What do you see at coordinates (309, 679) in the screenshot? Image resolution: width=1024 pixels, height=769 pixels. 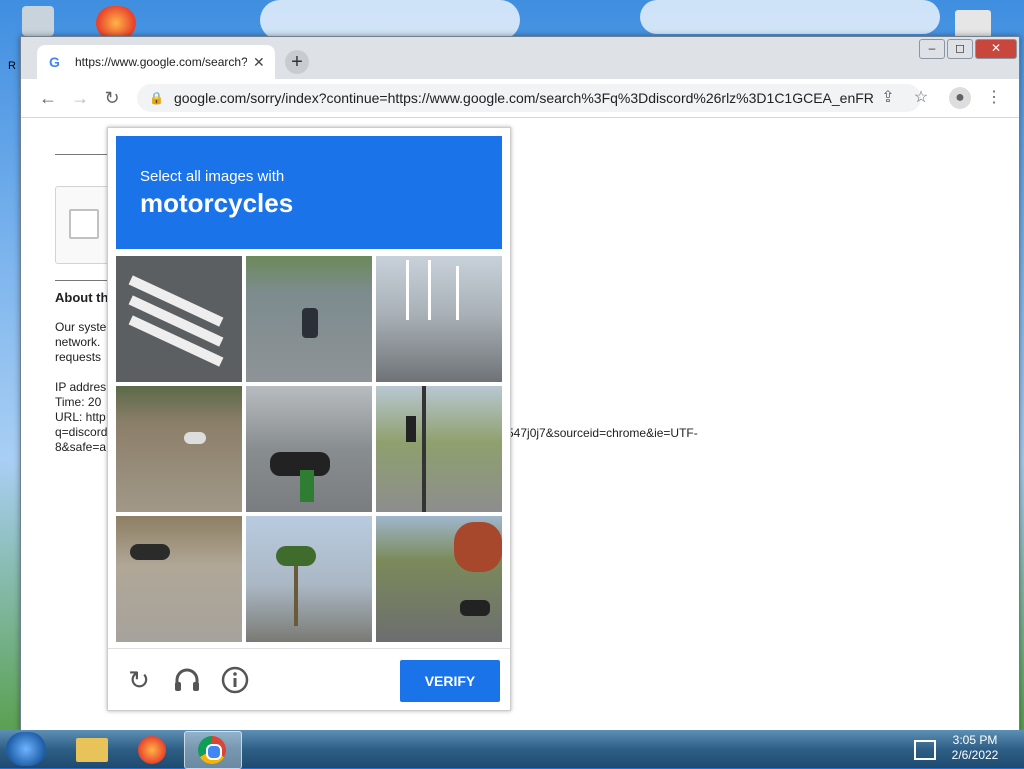 I see `captcha-footer: ↻ VERIFY` at bounding box center [309, 679].